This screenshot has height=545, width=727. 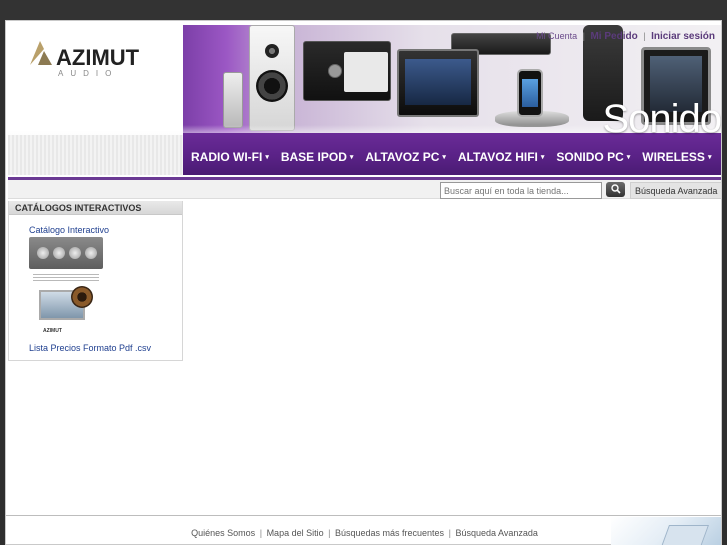 I want to click on footer-decoration, so click(x=666, y=531).